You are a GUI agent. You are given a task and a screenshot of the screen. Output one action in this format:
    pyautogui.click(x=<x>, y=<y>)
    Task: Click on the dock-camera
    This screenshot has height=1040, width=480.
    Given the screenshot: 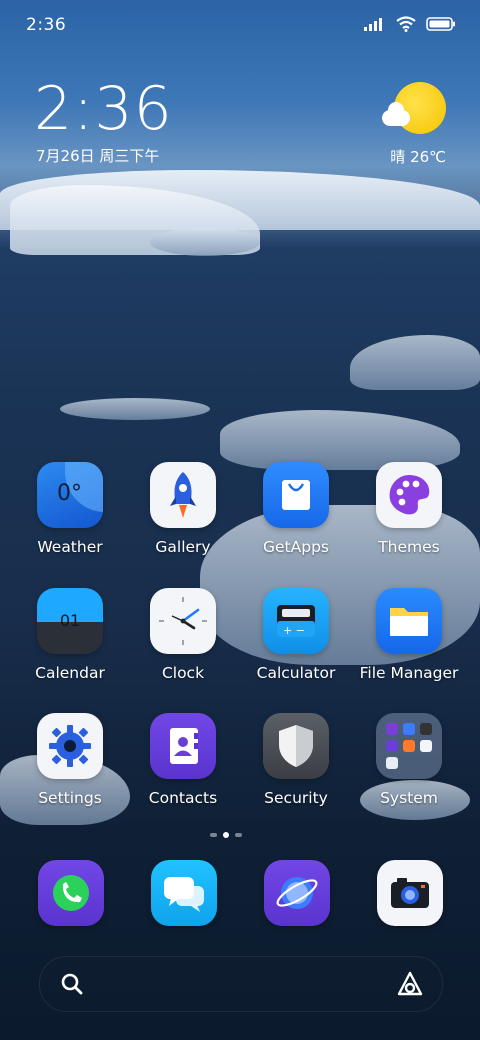 What is the action you would take?
    pyautogui.click(x=410, y=893)
    